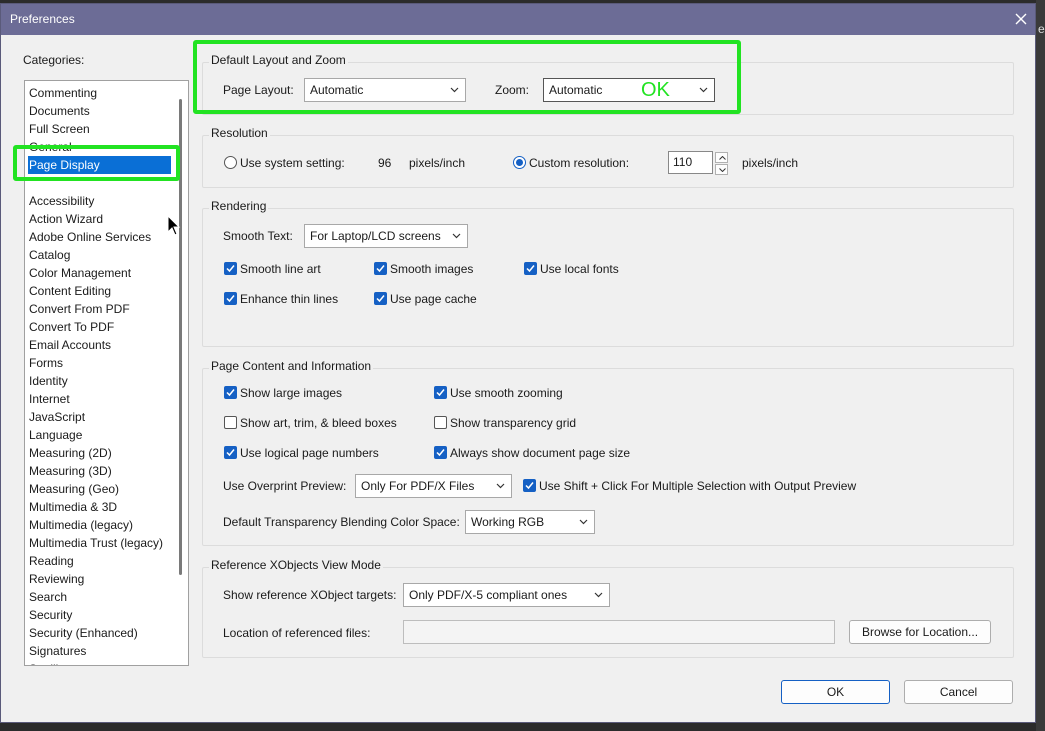  I want to click on always-show-page-size-checkbox, so click(440, 452).